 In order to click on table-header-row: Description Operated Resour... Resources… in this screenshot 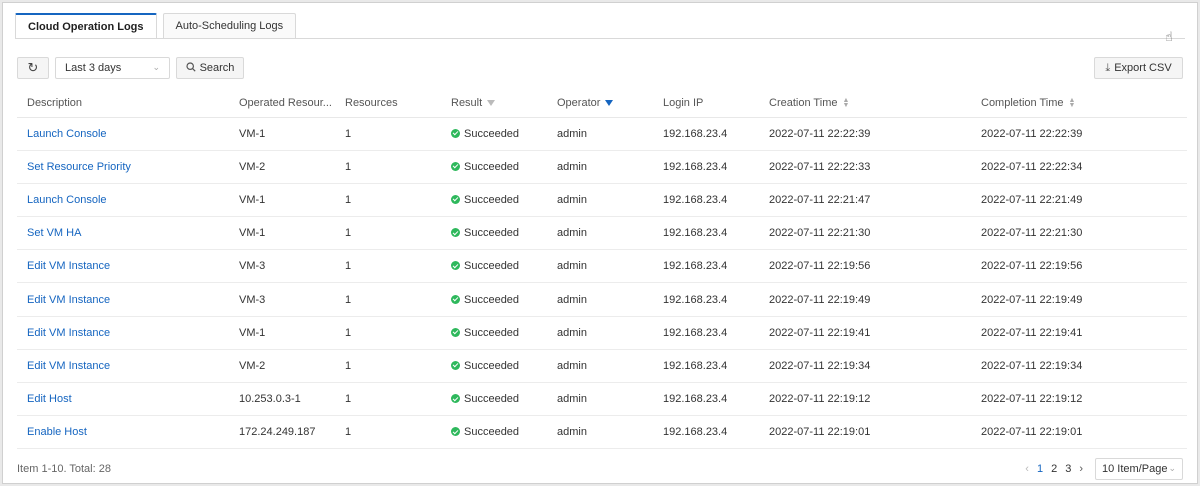, I will do `click(602, 103)`.